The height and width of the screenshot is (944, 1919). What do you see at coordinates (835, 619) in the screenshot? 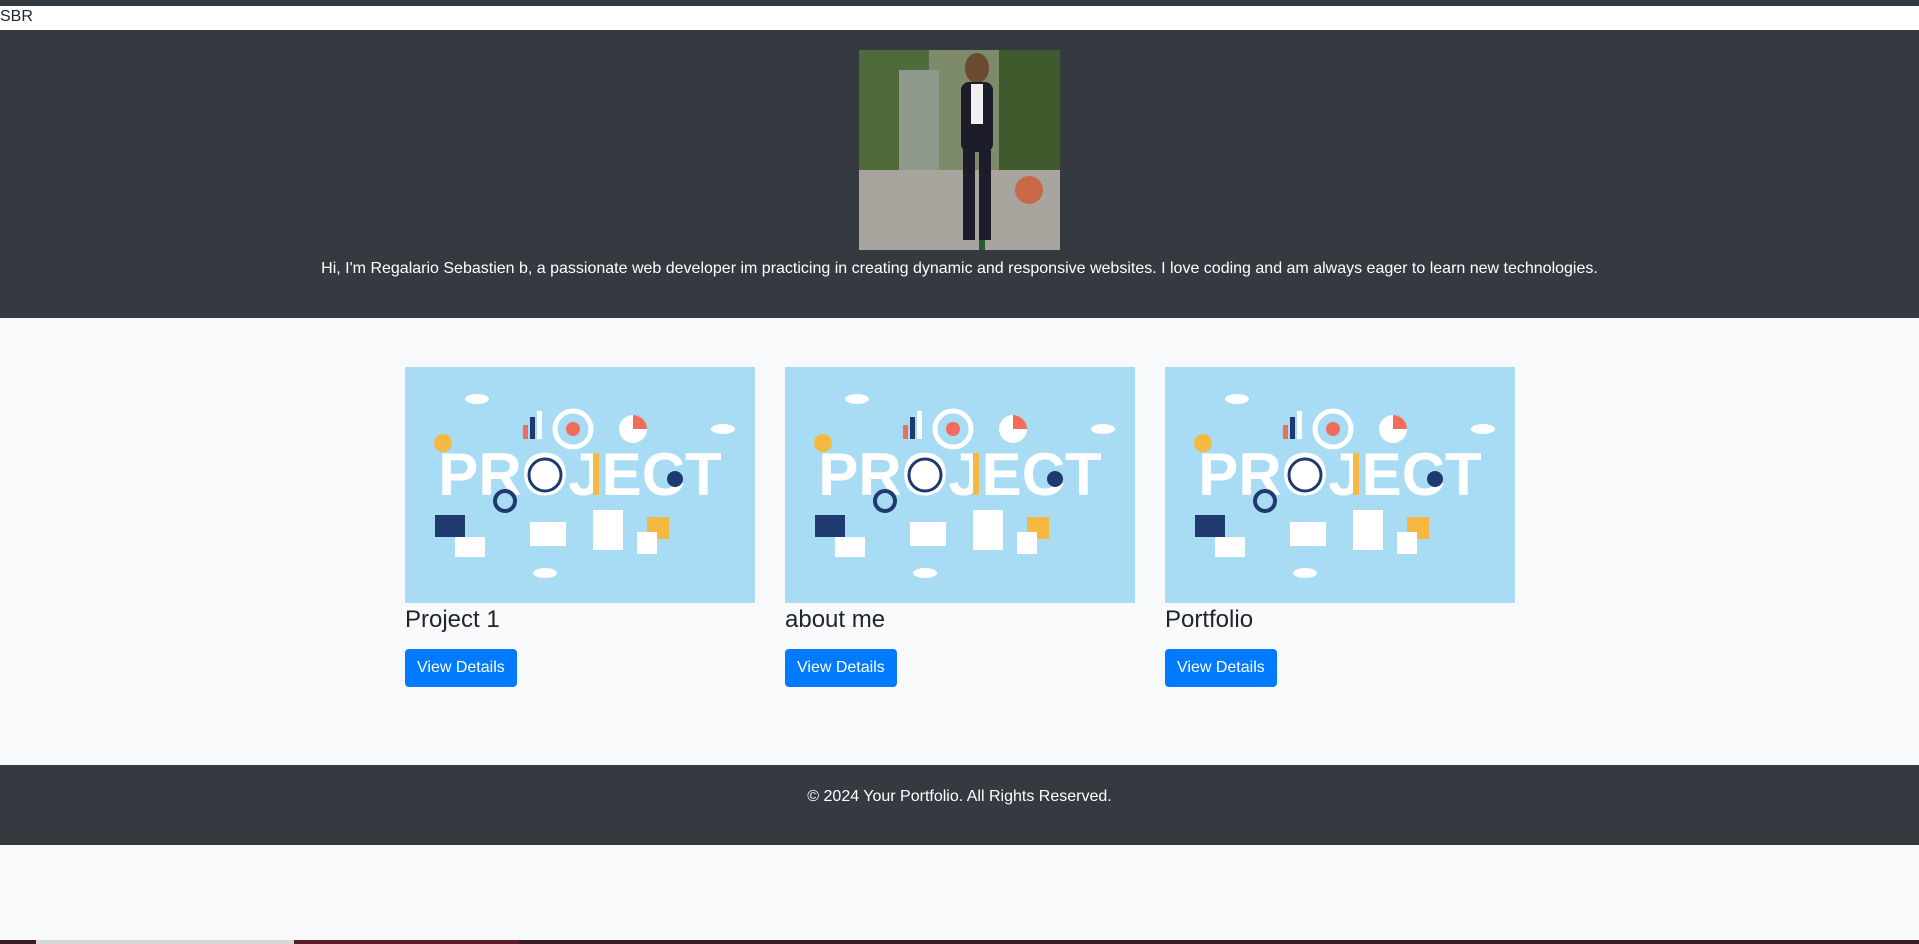
I see `project-title: about me` at bounding box center [835, 619].